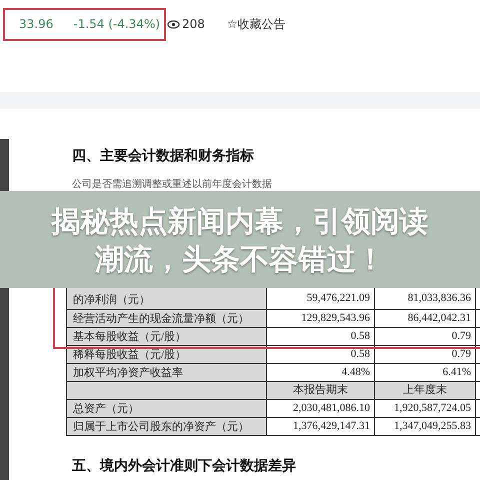 The width and height of the screenshot is (480, 480). What do you see at coordinates (172, 184) in the screenshot?
I see `note-text: 公司是否需追溯调整或重述以前年度会计数据` at bounding box center [172, 184].